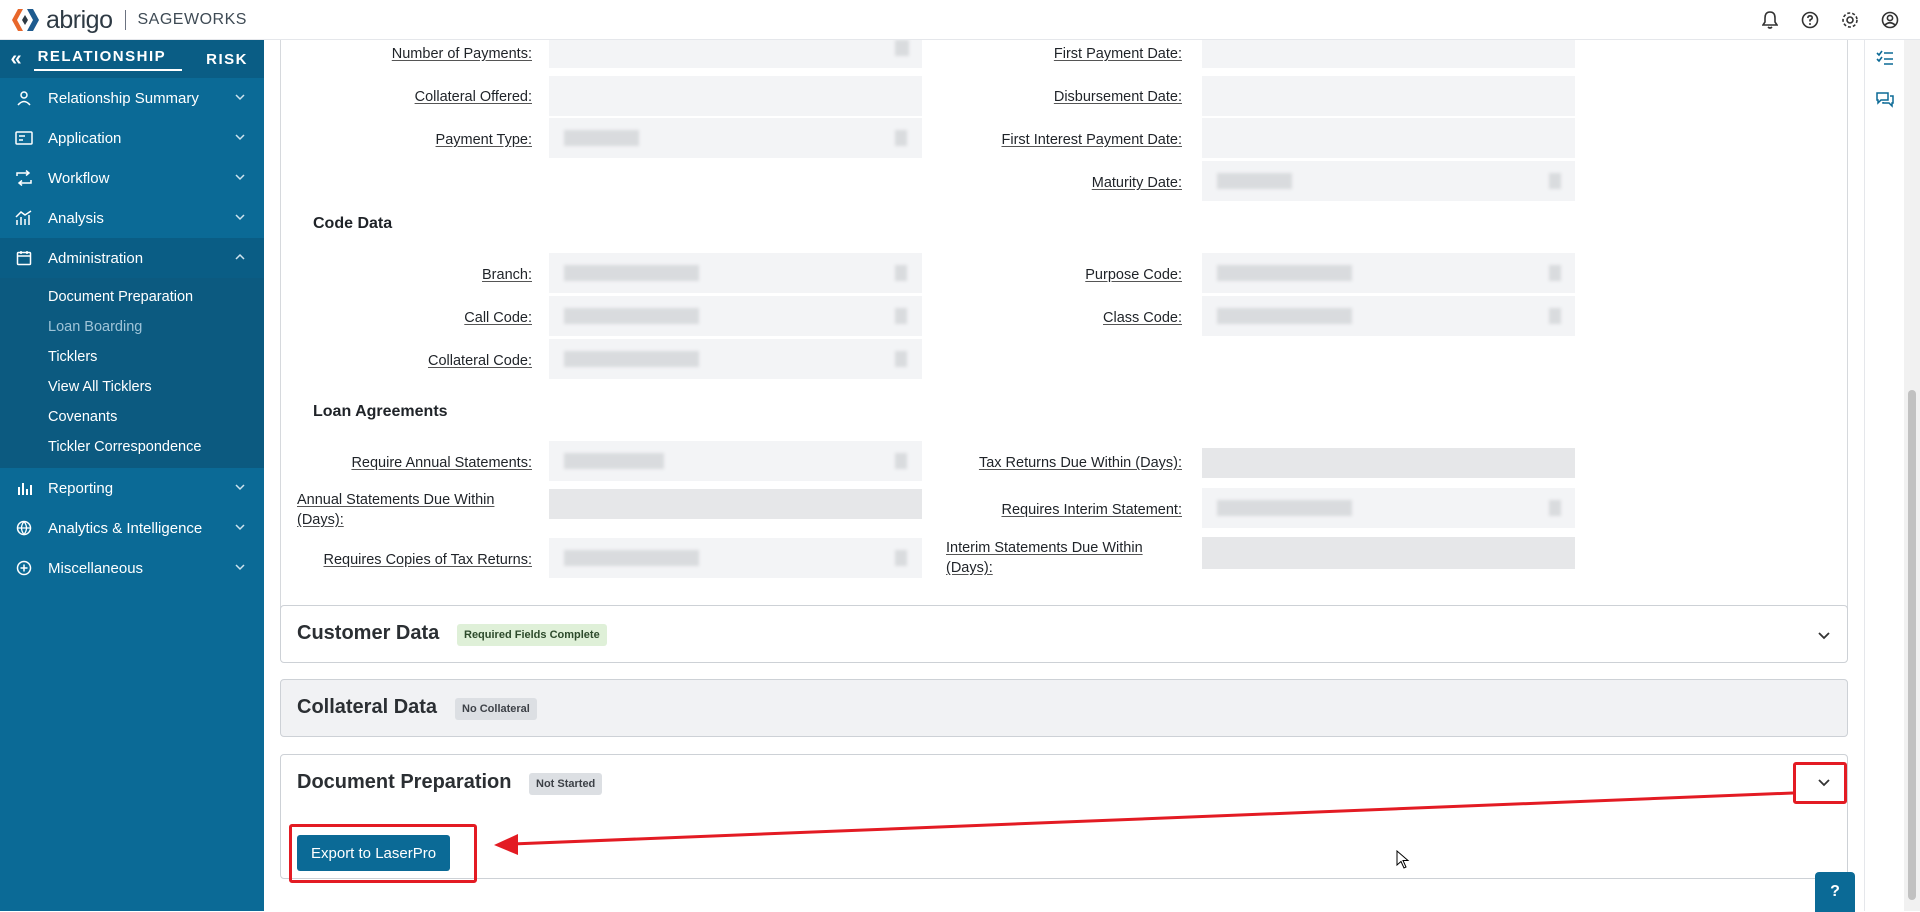  What do you see at coordinates (1835, 892) in the screenshot?
I see `help-button: ?` at bounding box center [1835, 892].